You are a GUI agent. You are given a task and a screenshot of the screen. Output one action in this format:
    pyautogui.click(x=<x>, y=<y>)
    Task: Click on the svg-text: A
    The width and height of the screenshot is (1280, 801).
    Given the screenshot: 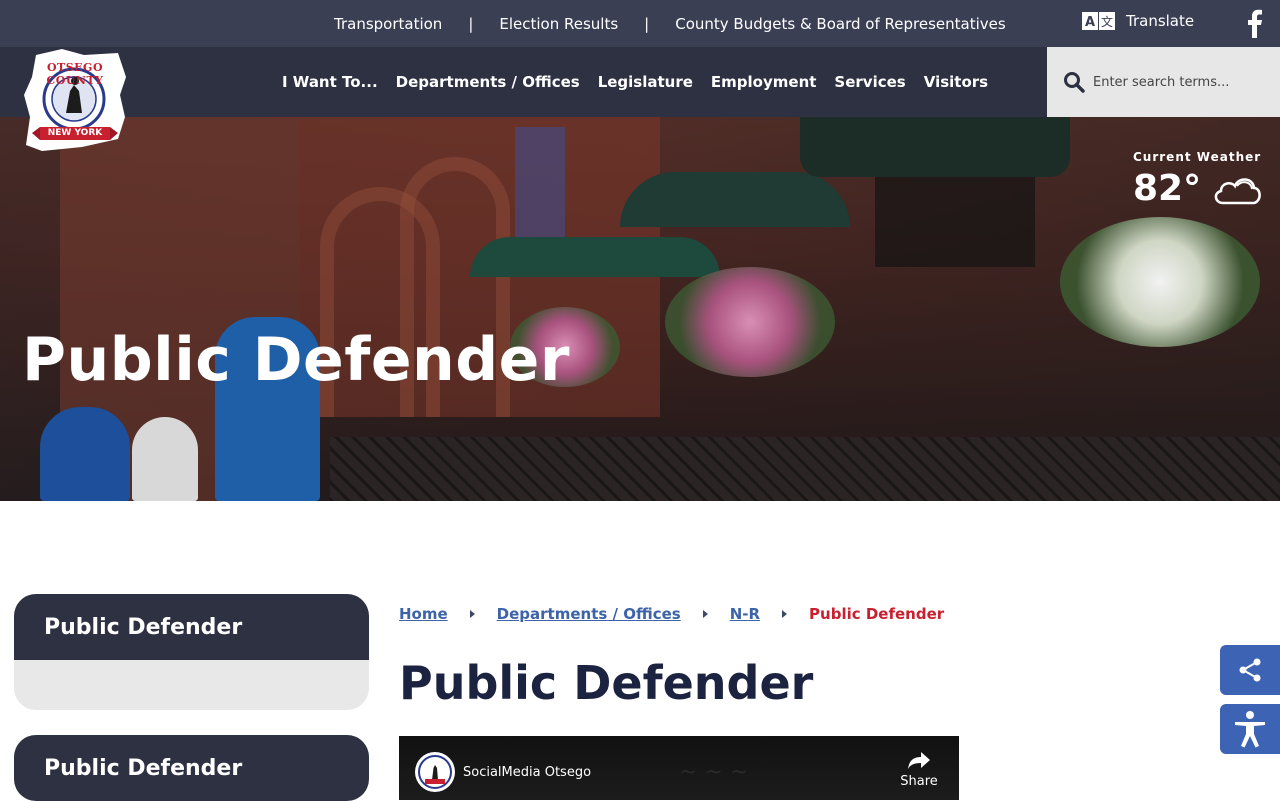 What is the action you would take?
    pyautogui.click(x=1090, y=22)
    